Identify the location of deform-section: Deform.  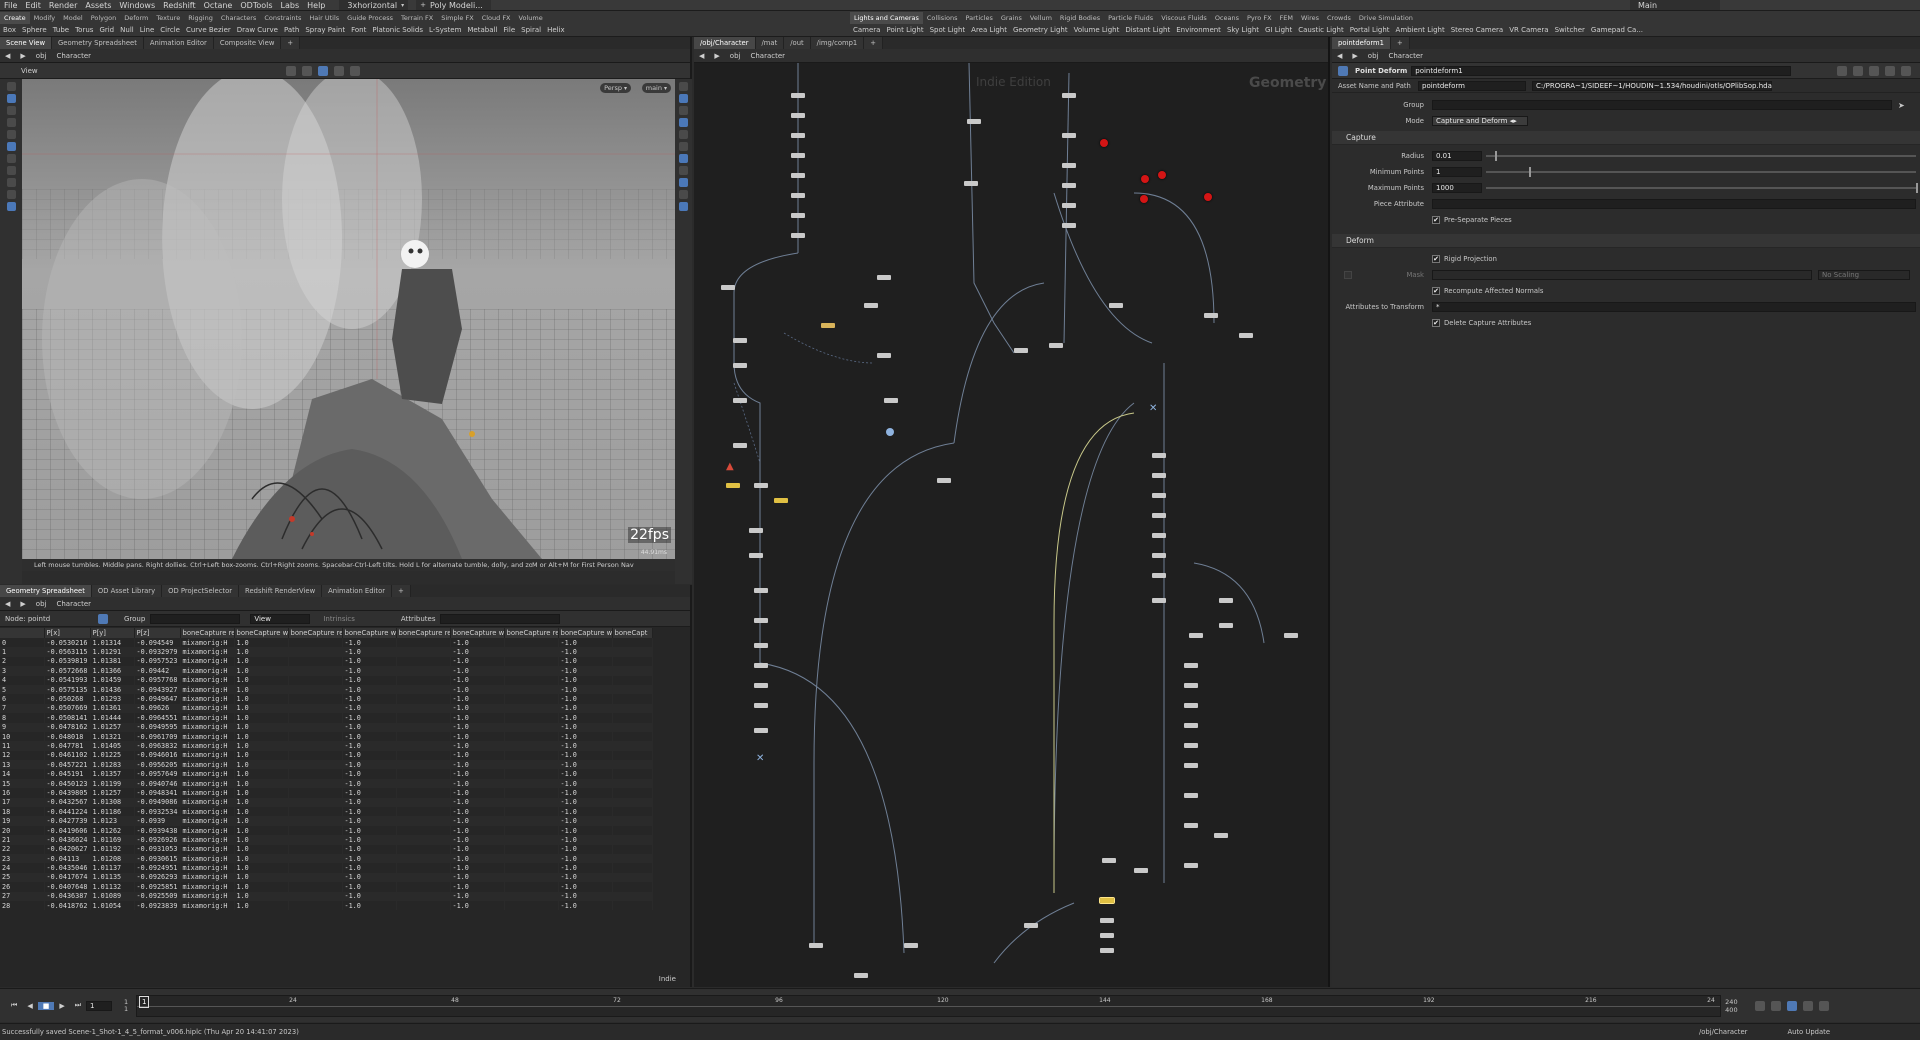
(1626, 241).